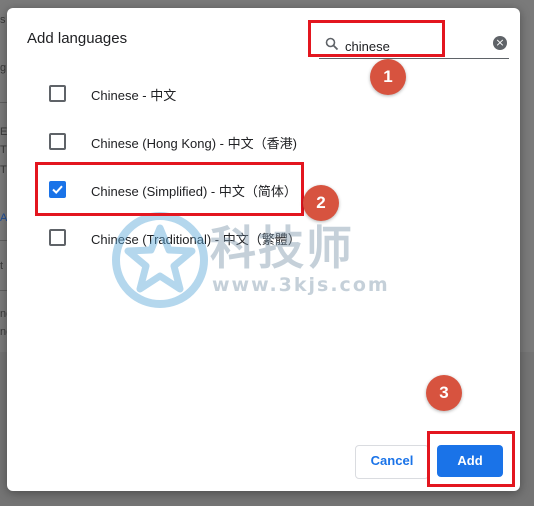 The width and height of the screenshot is (534, 506). I want to click on cancel-button: Cancel, so click(392, 462).